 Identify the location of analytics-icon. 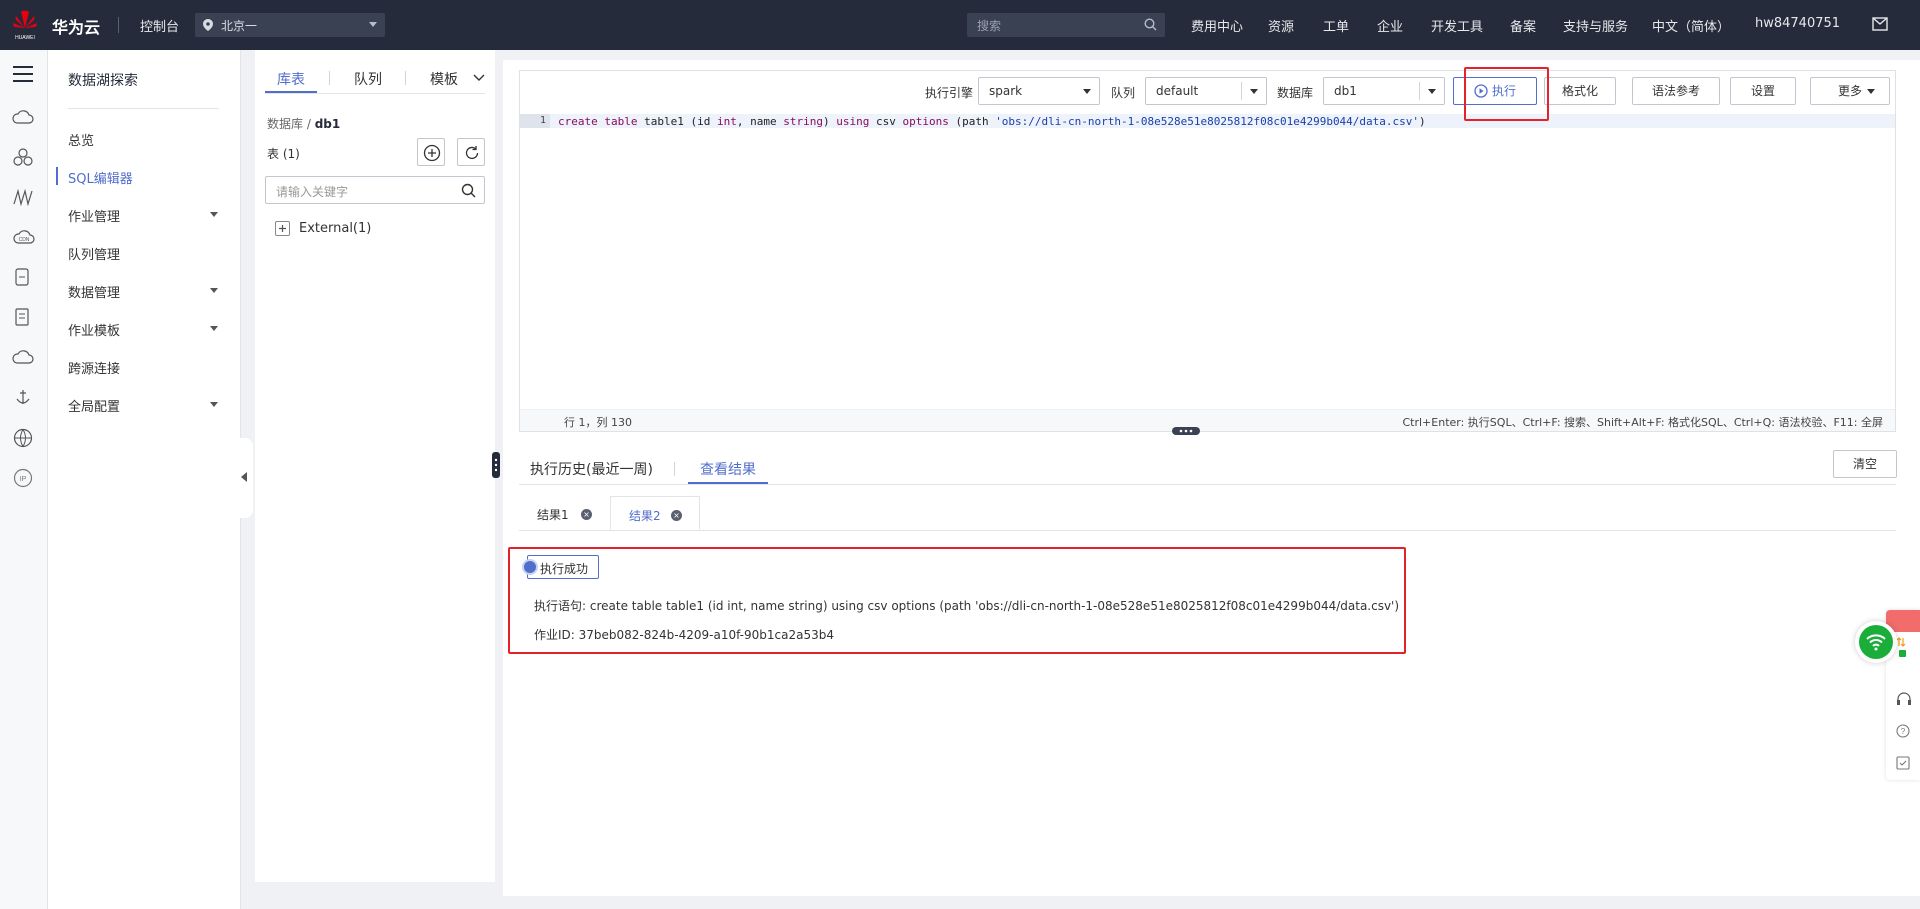
(23, 197).